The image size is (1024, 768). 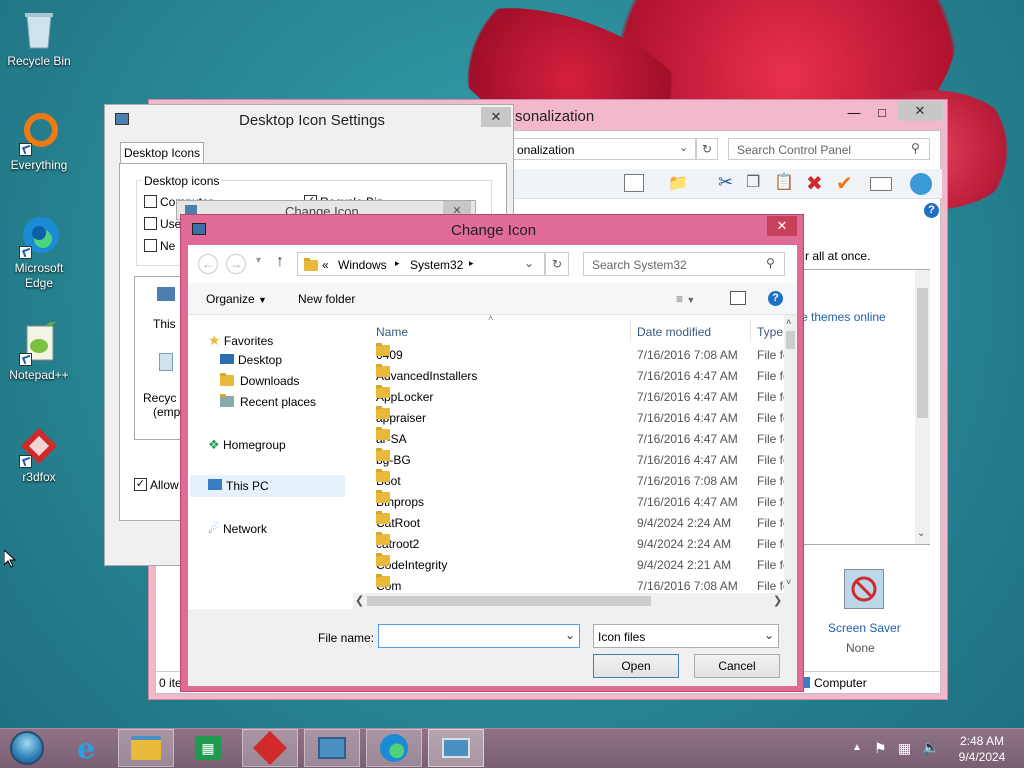 What do you see at coordinates (602, 149) in the screenshot?
I see `address-bar: onalization ⌄` at bounding box center [602, 149].